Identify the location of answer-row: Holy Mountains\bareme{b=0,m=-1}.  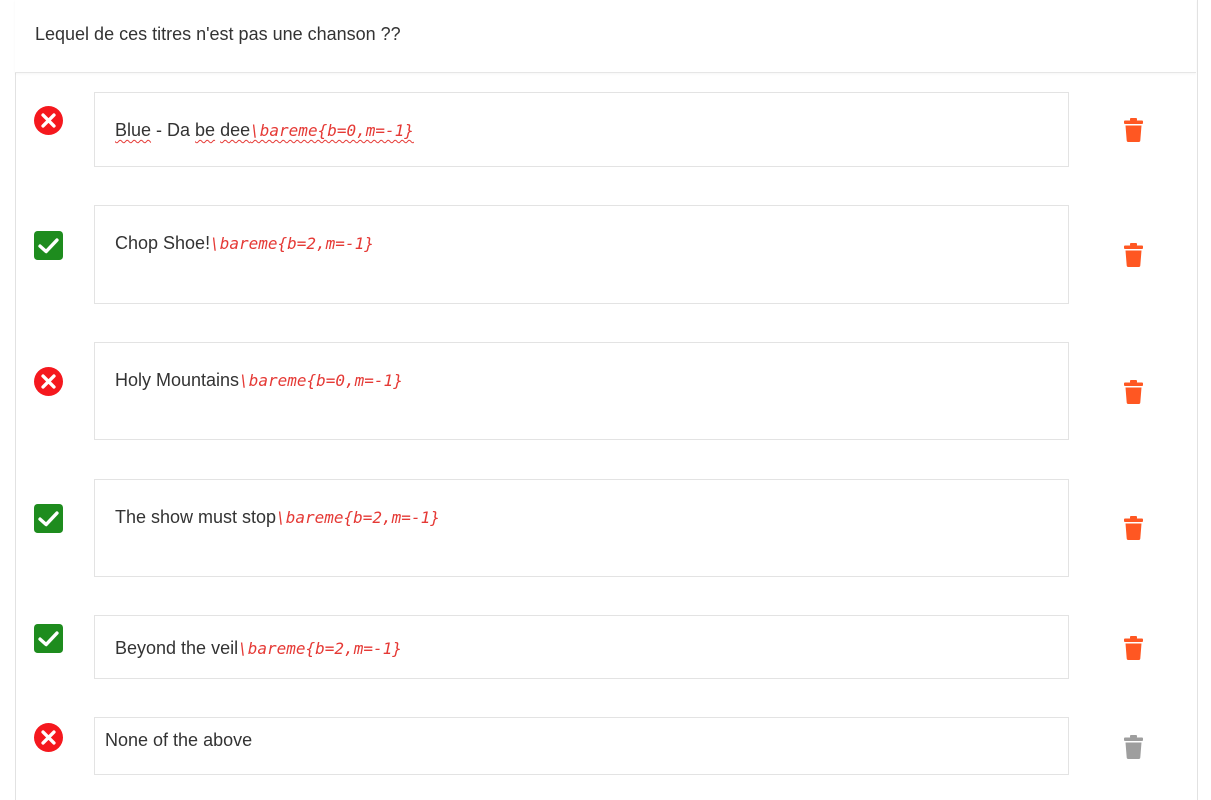
(605, 391).